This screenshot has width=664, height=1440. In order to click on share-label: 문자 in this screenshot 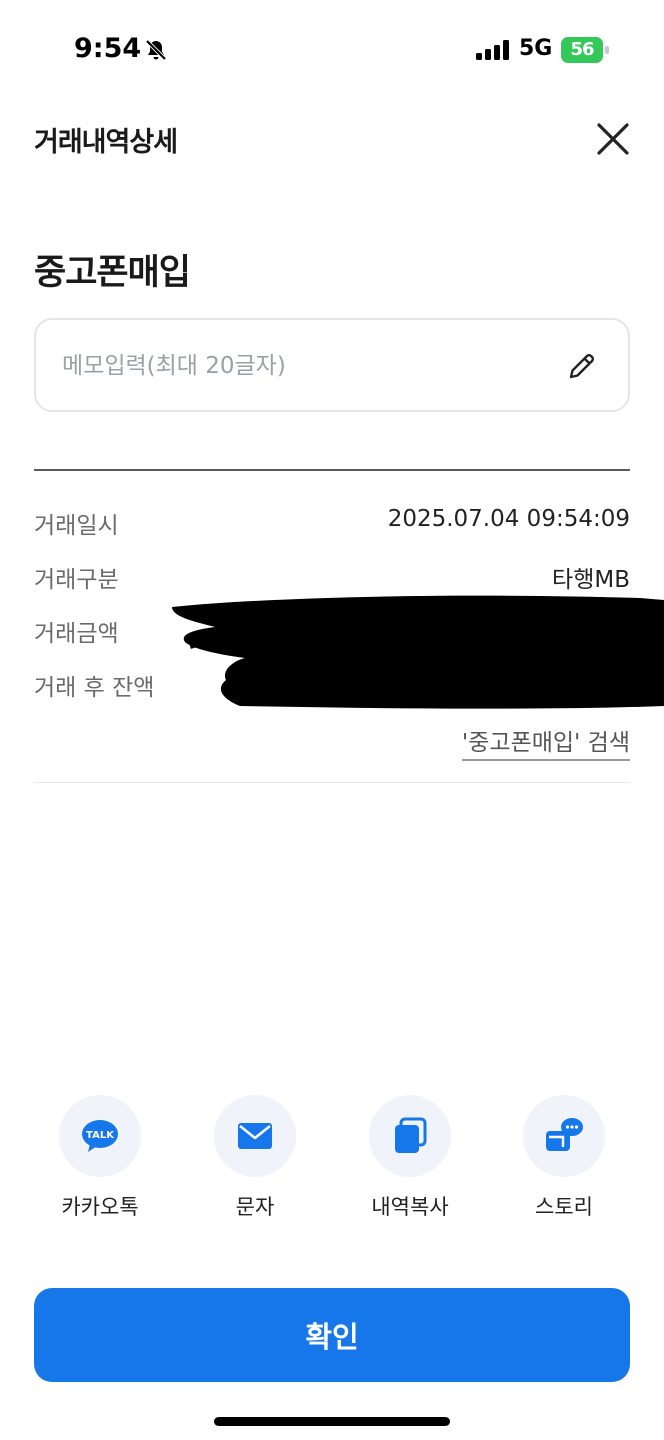, I will do `click(255, 1207)`.